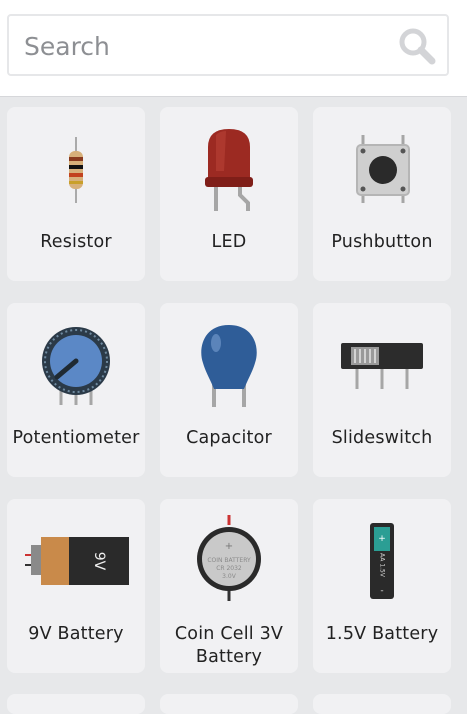 Image resolution: width=467 pixels, height=714 pixels. What do you see at coordinates (76, 170) in the screenshot?
I see `resistor-icon` at bounding box center [76, 170].